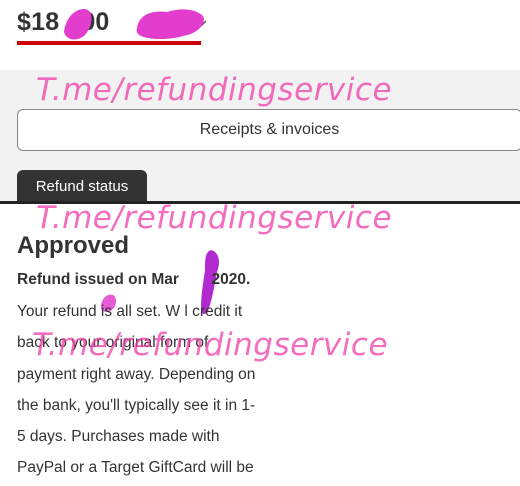 The height and width of the screenshot is (486, 520). What do you see at coordinates (118, 437) in the screenshot?
I see `refund-message-line: 5 days. Purchases made with` at bounding box center [118, 437].